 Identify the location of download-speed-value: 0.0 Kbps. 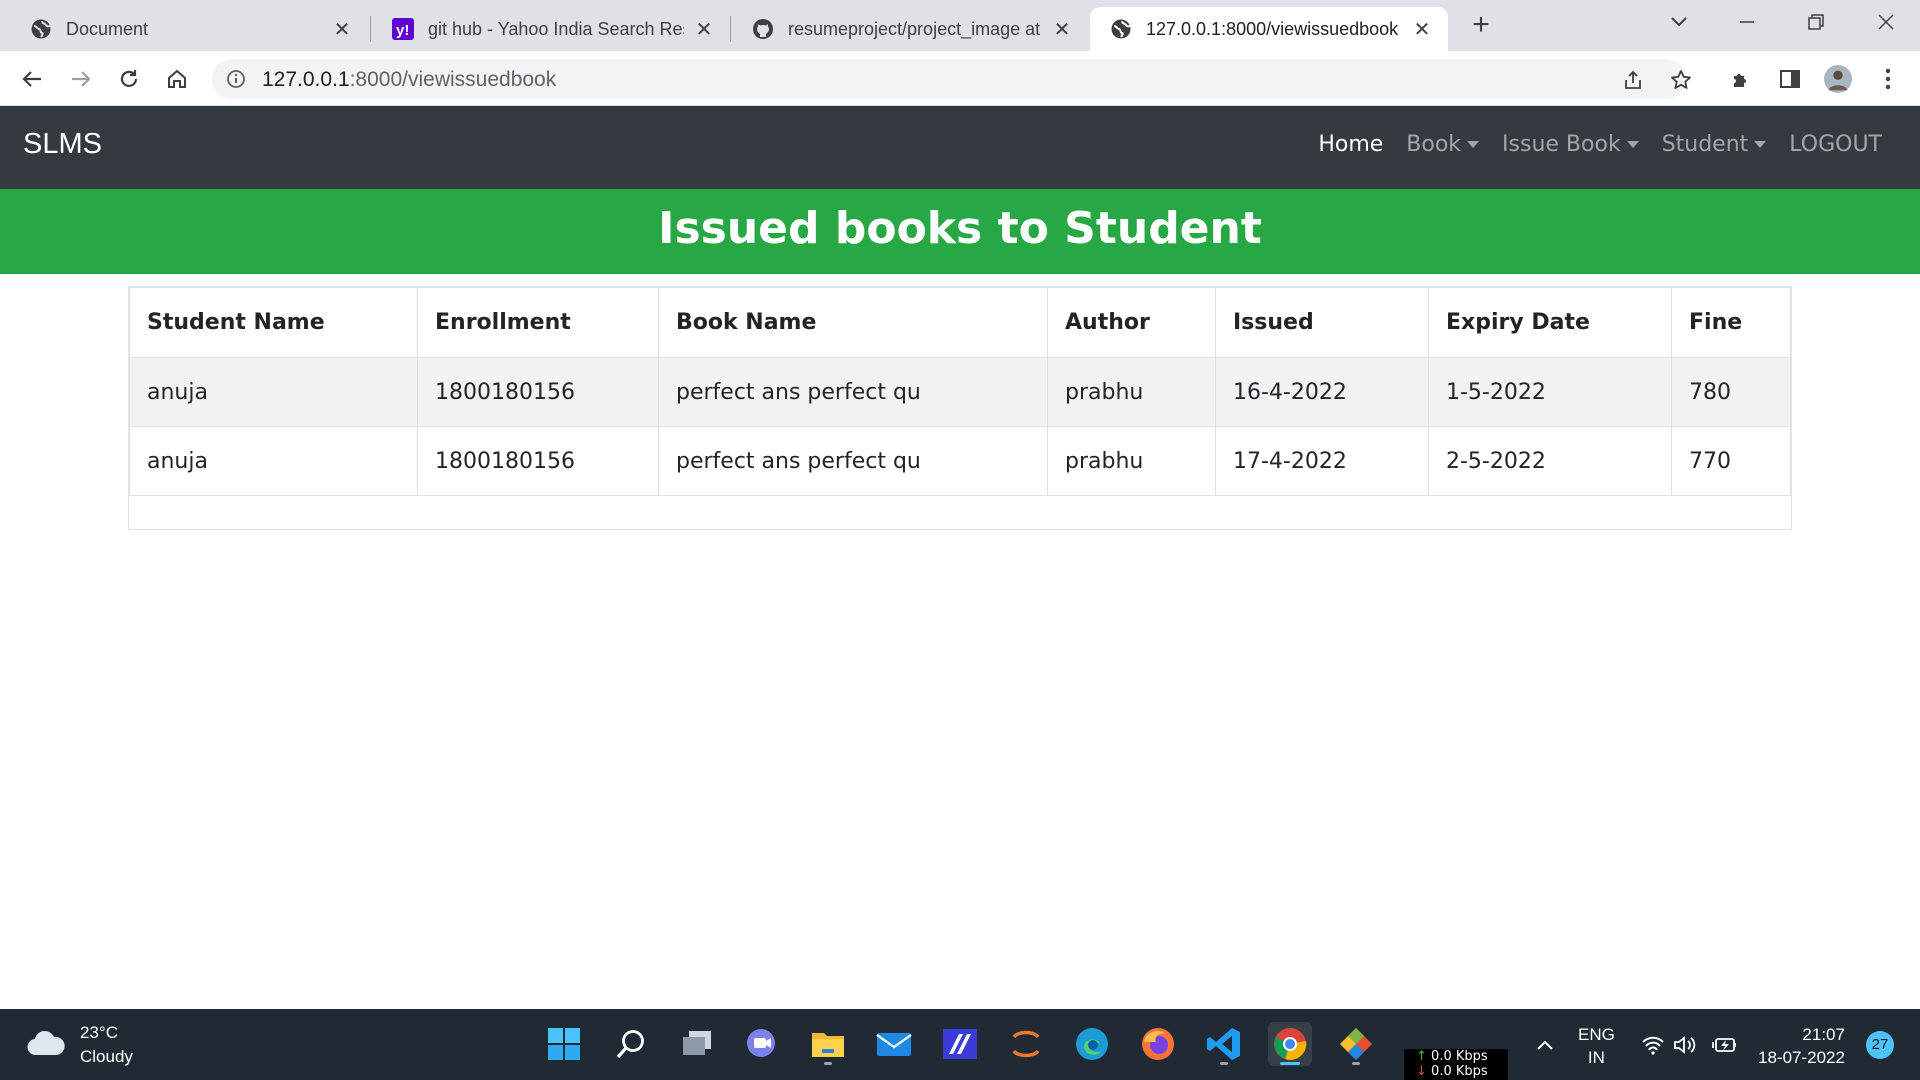
(1459, 1071).